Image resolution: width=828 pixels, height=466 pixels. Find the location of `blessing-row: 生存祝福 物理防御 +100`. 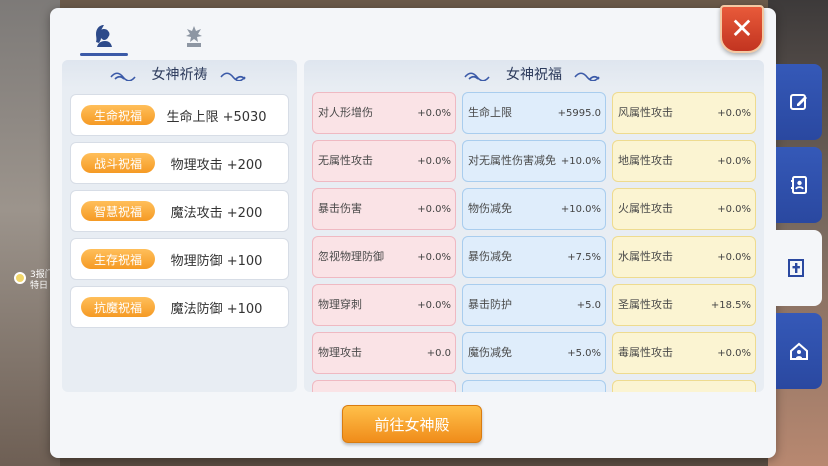

blessing-row: 生存祝福 物理防御 +100 is located at coordinates (179, 259).